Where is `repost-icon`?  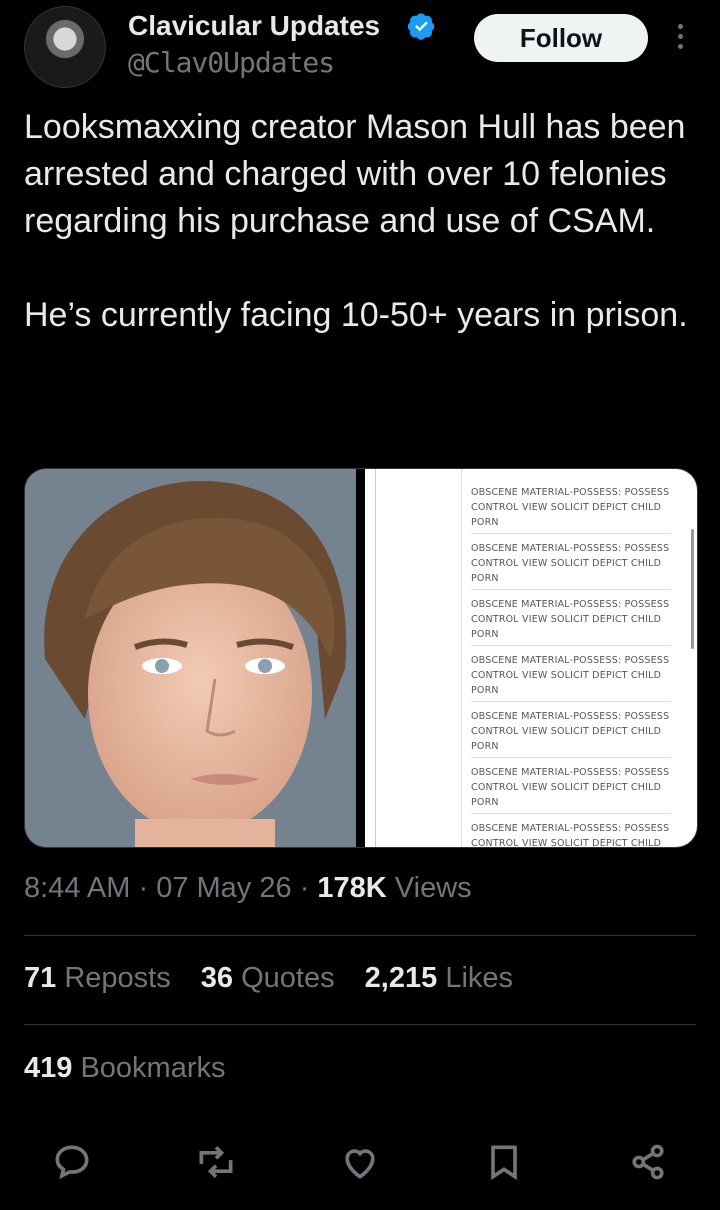
repost-icon is located at coordinates (216, 1162).